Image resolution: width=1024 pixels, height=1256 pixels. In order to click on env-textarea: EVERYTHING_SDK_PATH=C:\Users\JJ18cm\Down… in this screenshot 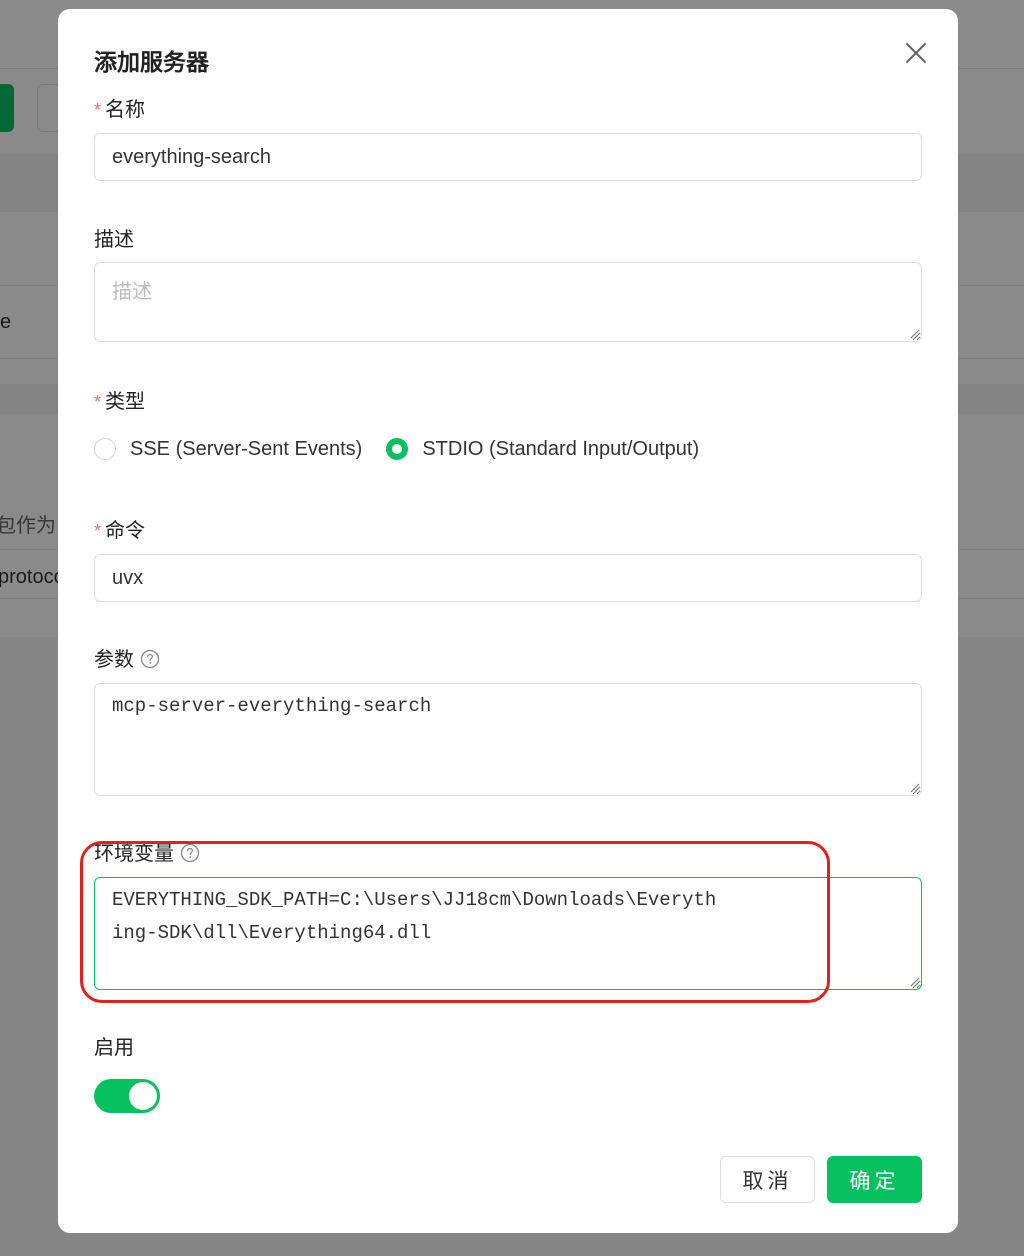, I will do `click(508, 933)`.